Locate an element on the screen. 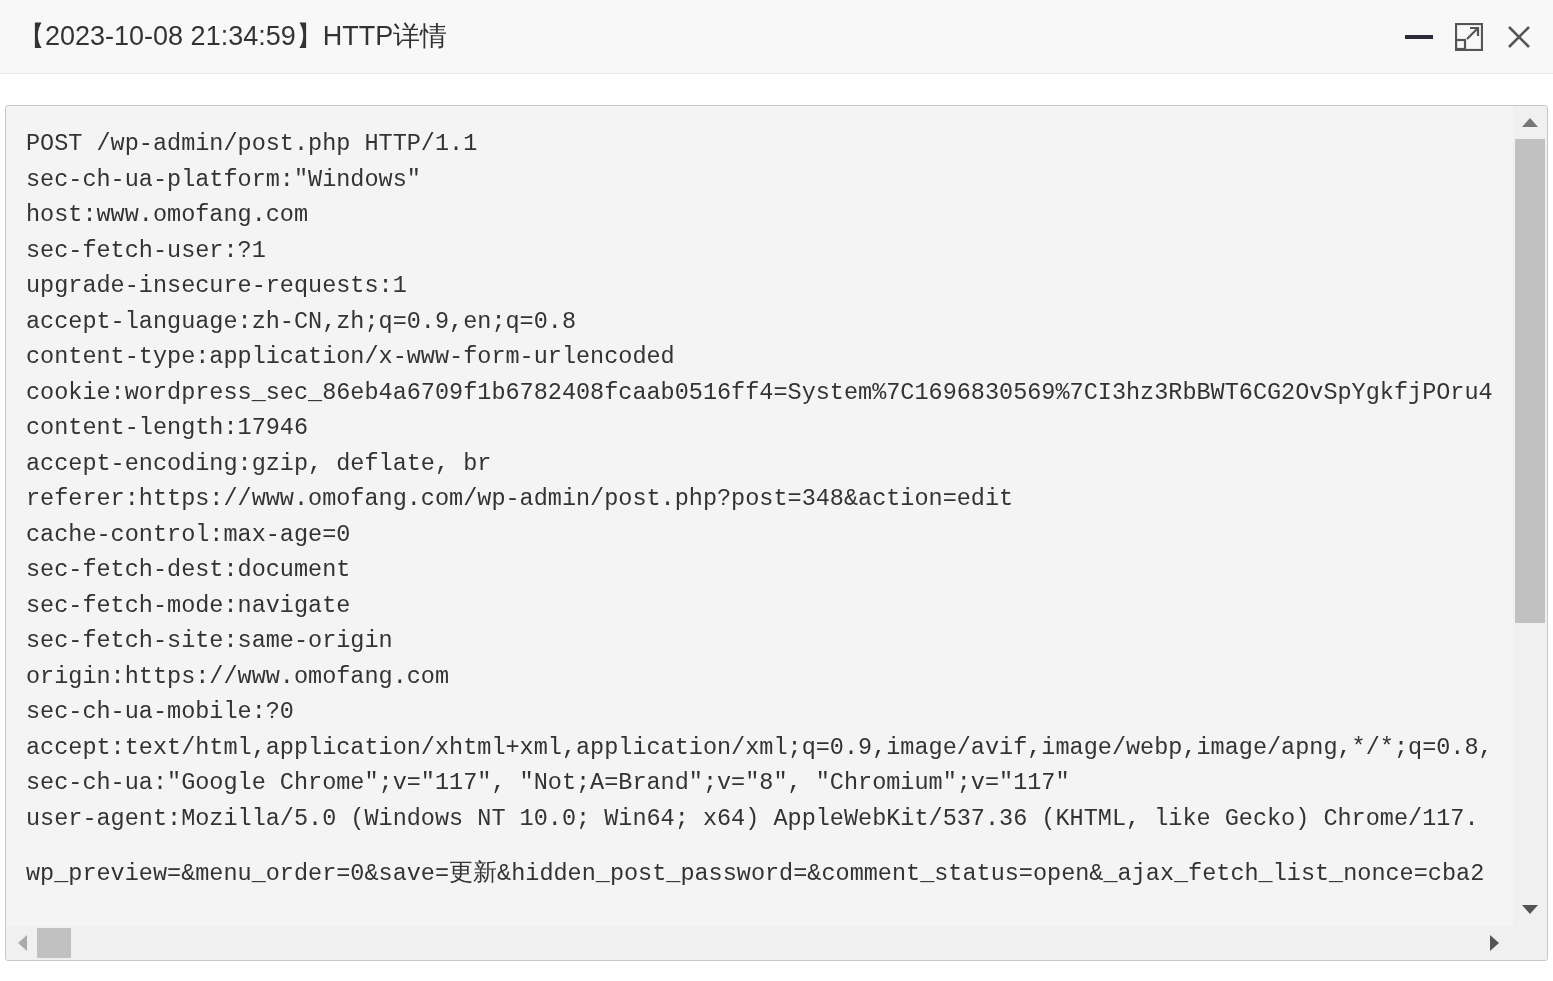 Image resolution: width=1553 pixels, height=981 pixels. horizontal-scrollbar is located at coordinates (776, 943).